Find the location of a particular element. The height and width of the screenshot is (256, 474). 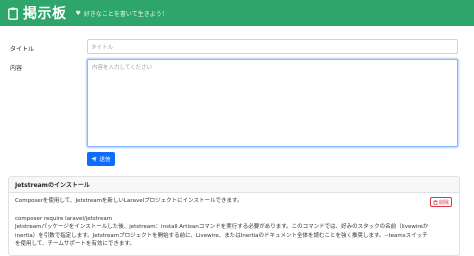

clipboard-icon is located at coordinates (13, 13).